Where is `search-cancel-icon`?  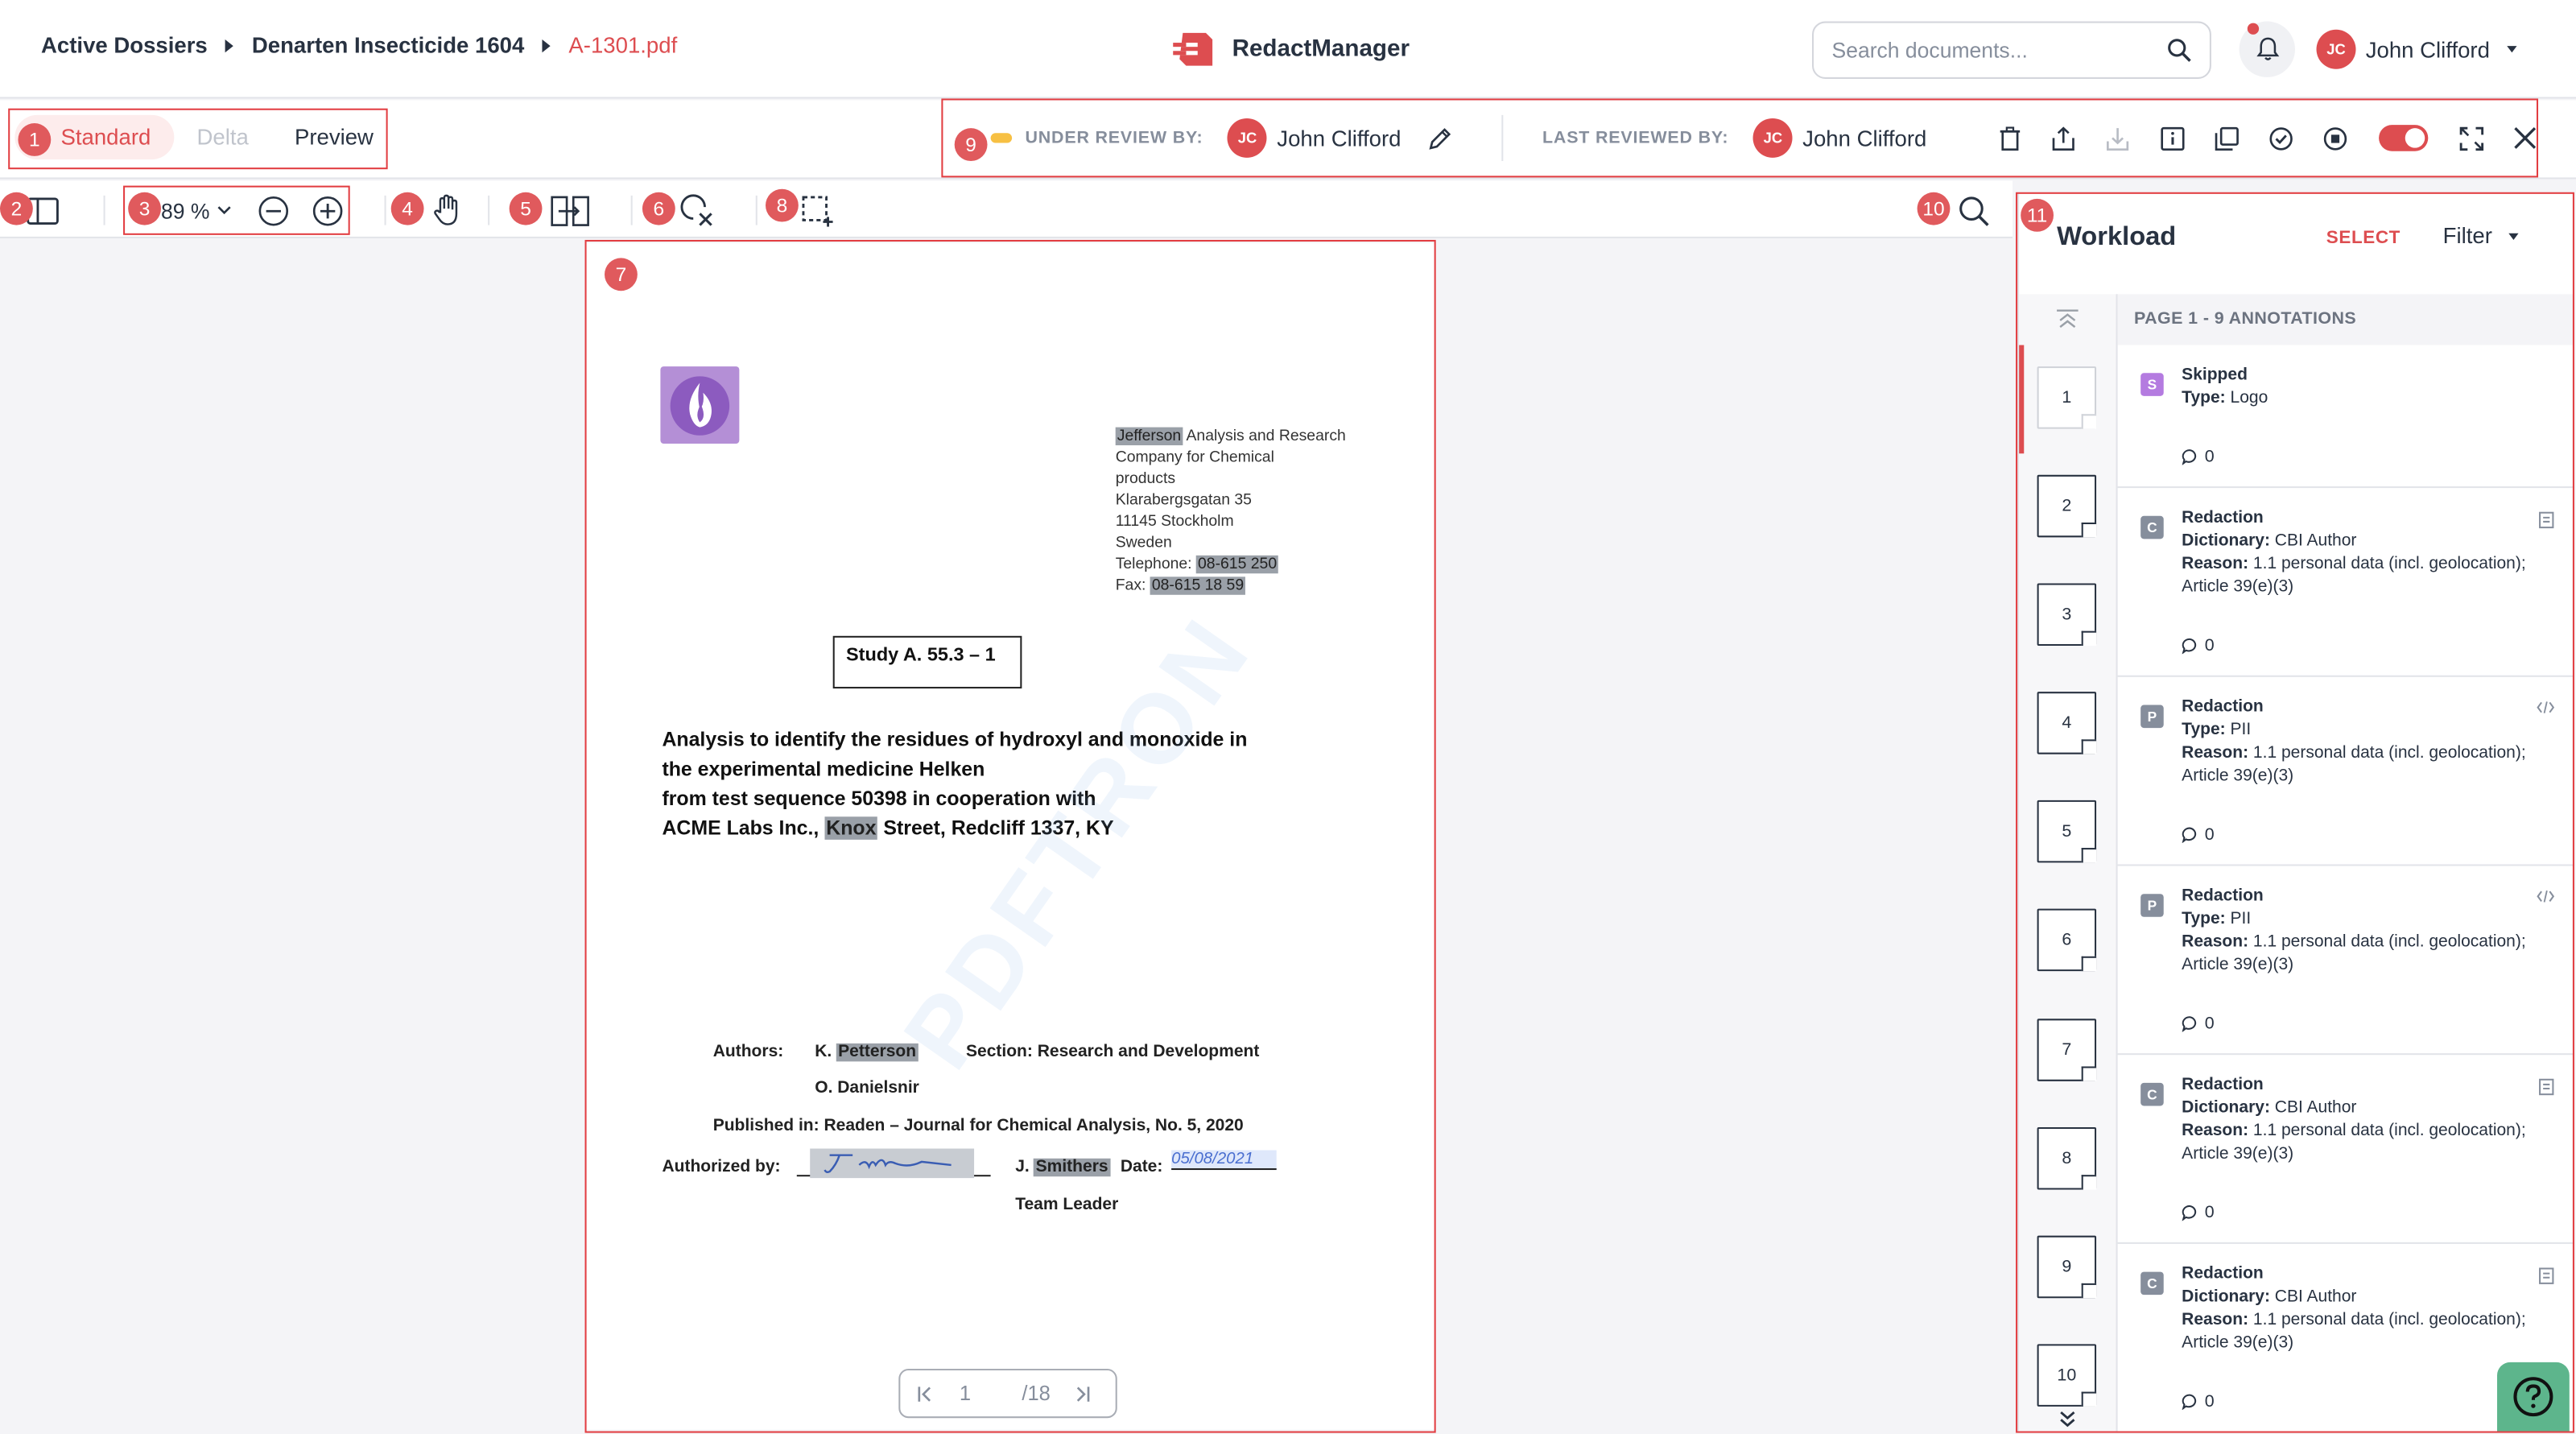 search-cancel-icon is located at coordinates (696, 210).